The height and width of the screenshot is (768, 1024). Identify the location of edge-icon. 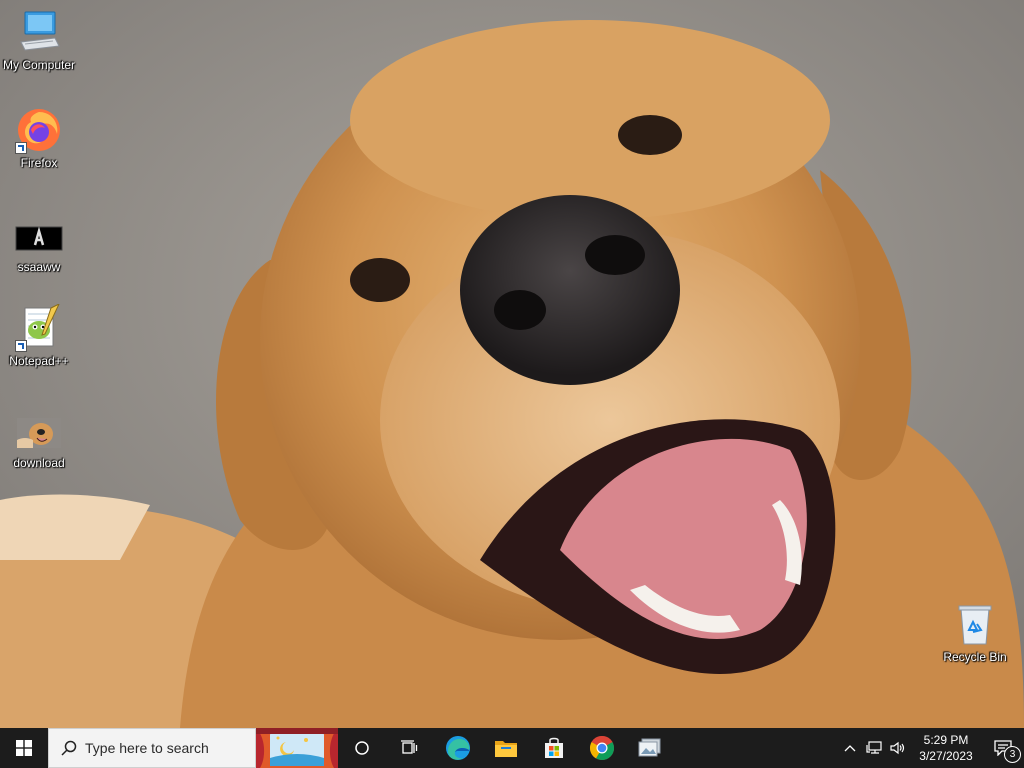
(458, 748).